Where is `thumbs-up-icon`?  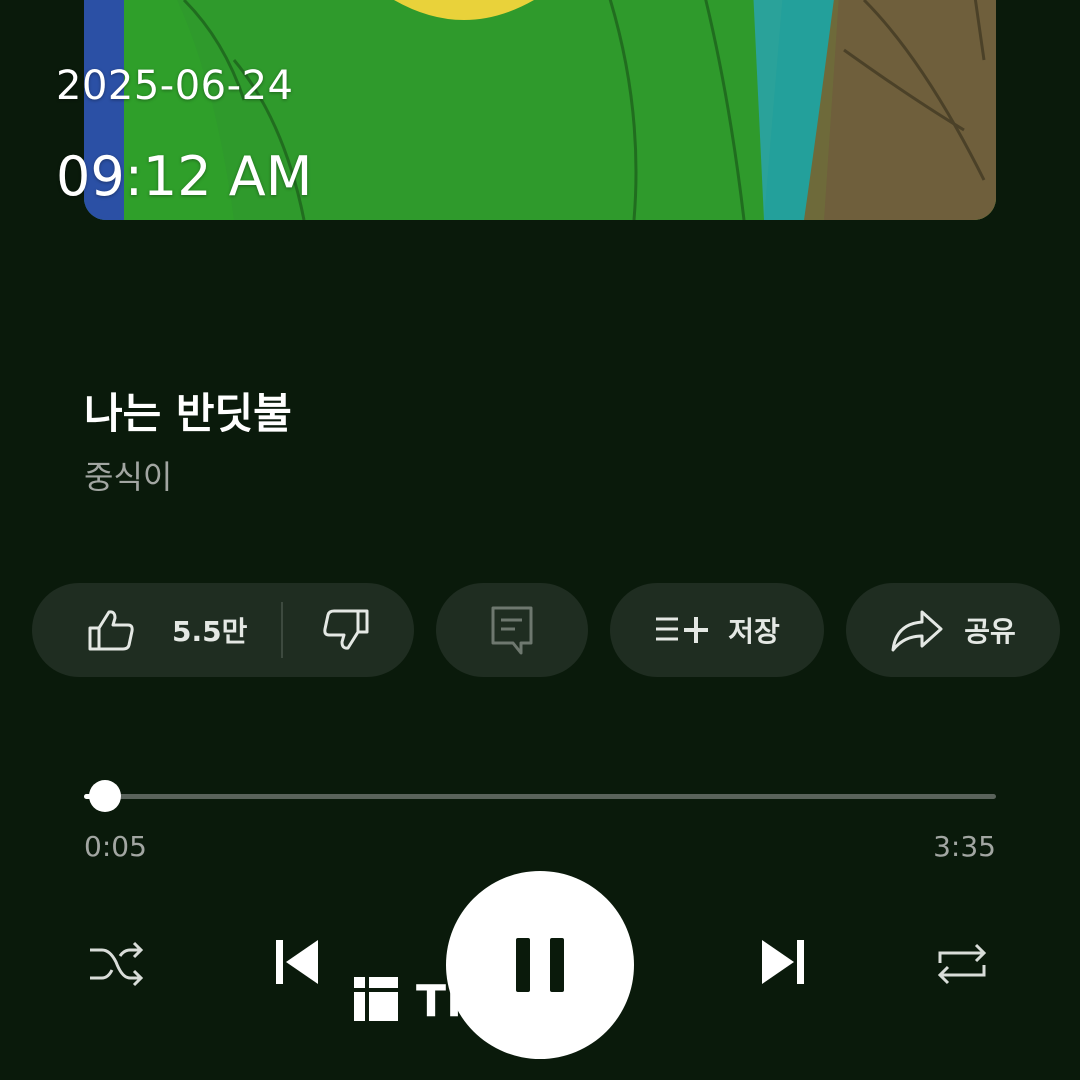
thumbs-up-icon is located at coordinates (111, 630).